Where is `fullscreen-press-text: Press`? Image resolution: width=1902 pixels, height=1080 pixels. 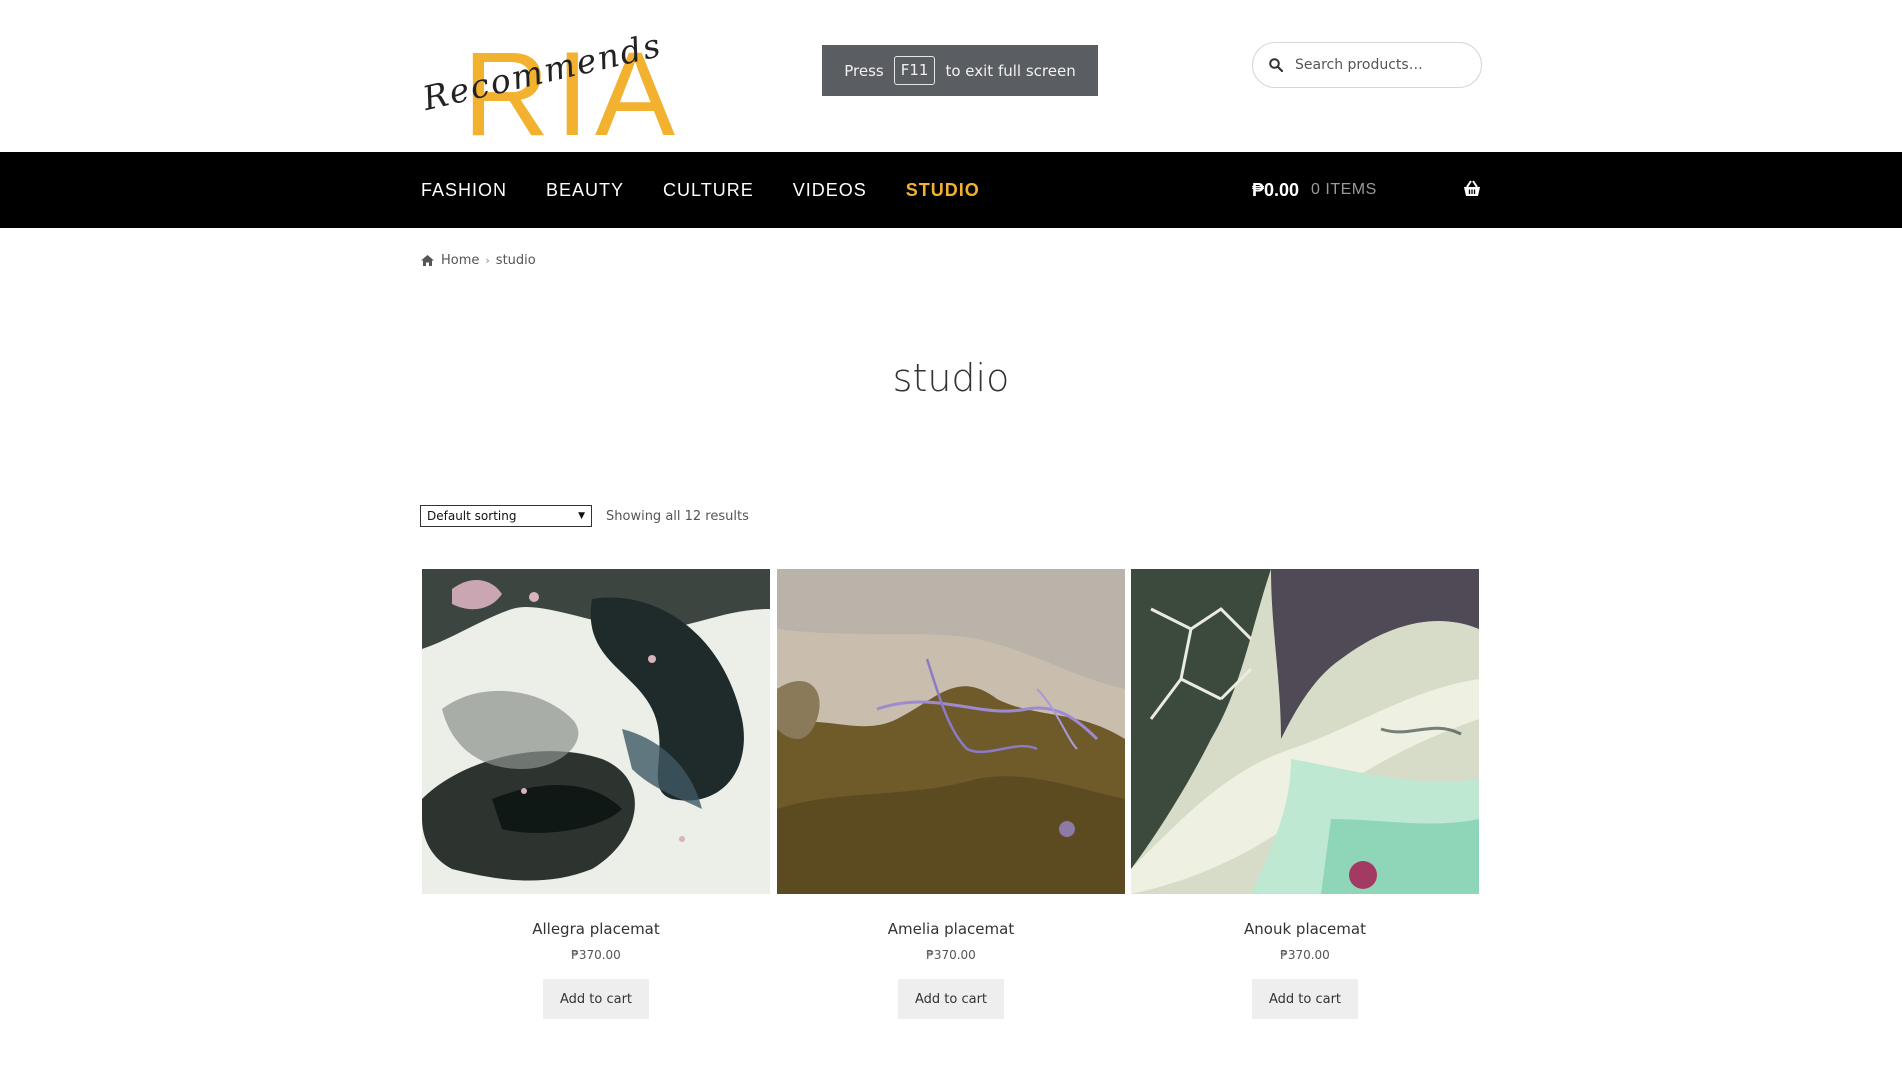
fullscreen-press-text: Press is located at coordinates (864, 70).